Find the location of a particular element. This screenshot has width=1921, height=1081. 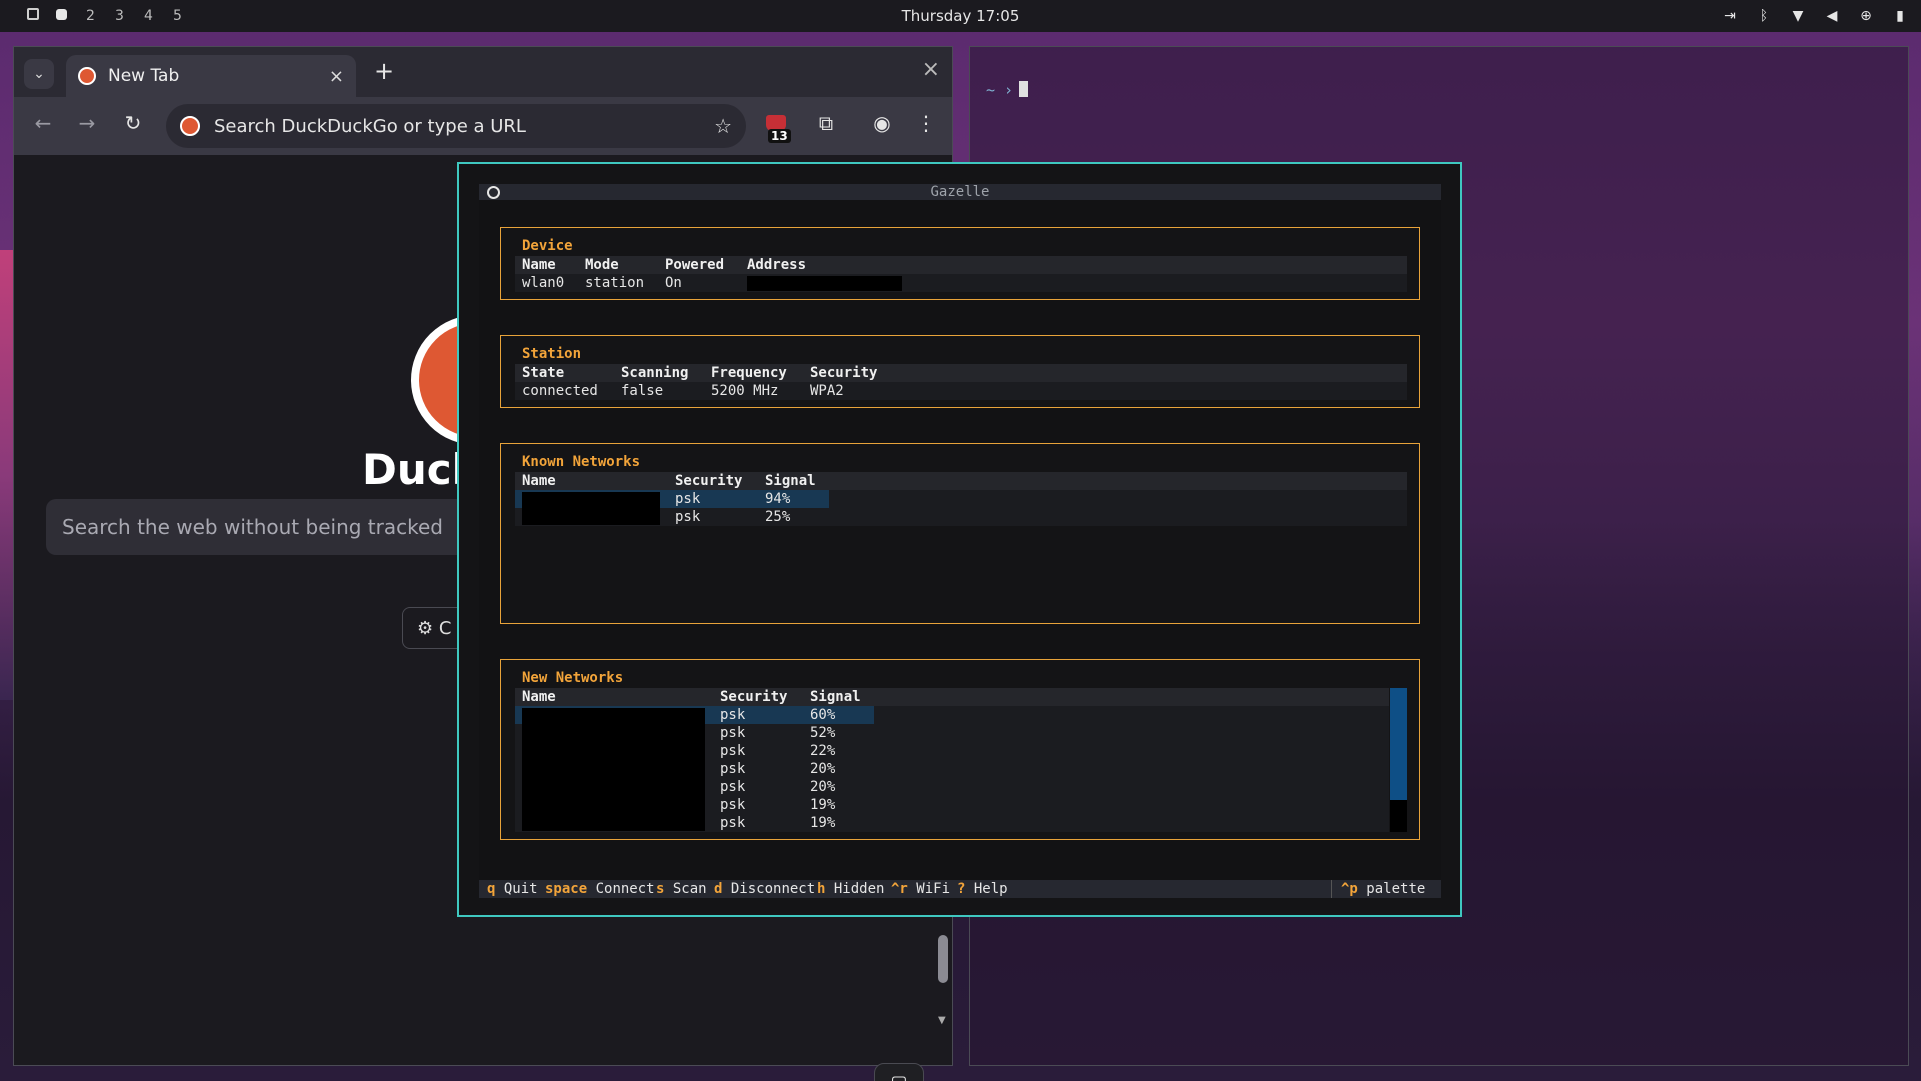

key-ctrl-p: ^p is located at coordinates (1349, 889).